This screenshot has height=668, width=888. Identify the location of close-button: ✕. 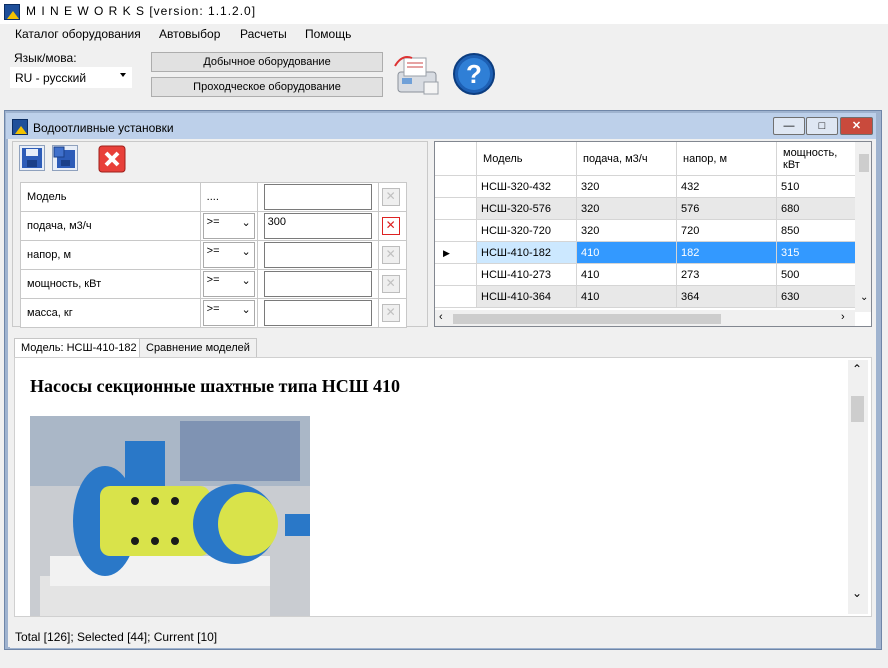
(856, 126).